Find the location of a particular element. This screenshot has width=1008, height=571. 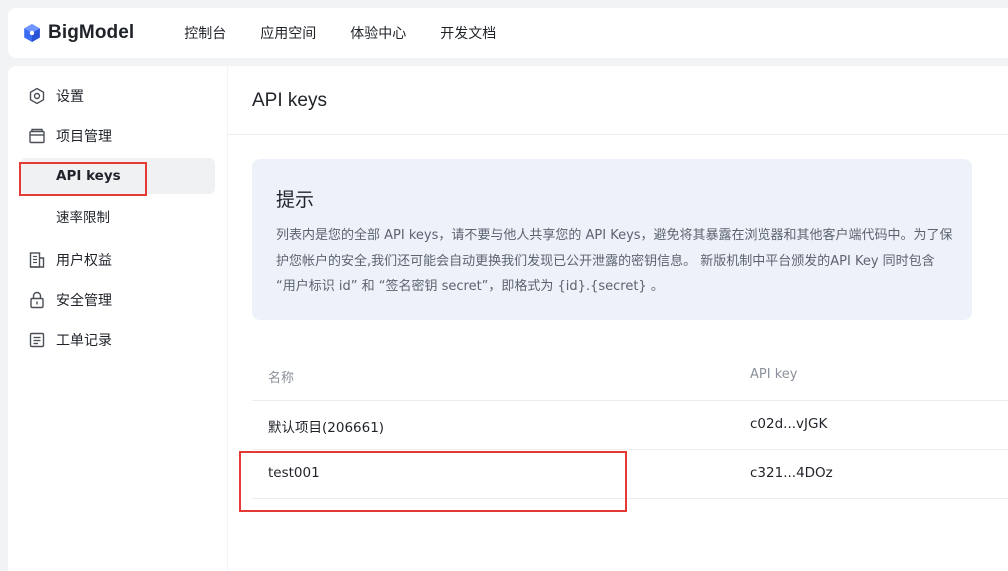

ticket-icon is located at coordinates (37, 340).